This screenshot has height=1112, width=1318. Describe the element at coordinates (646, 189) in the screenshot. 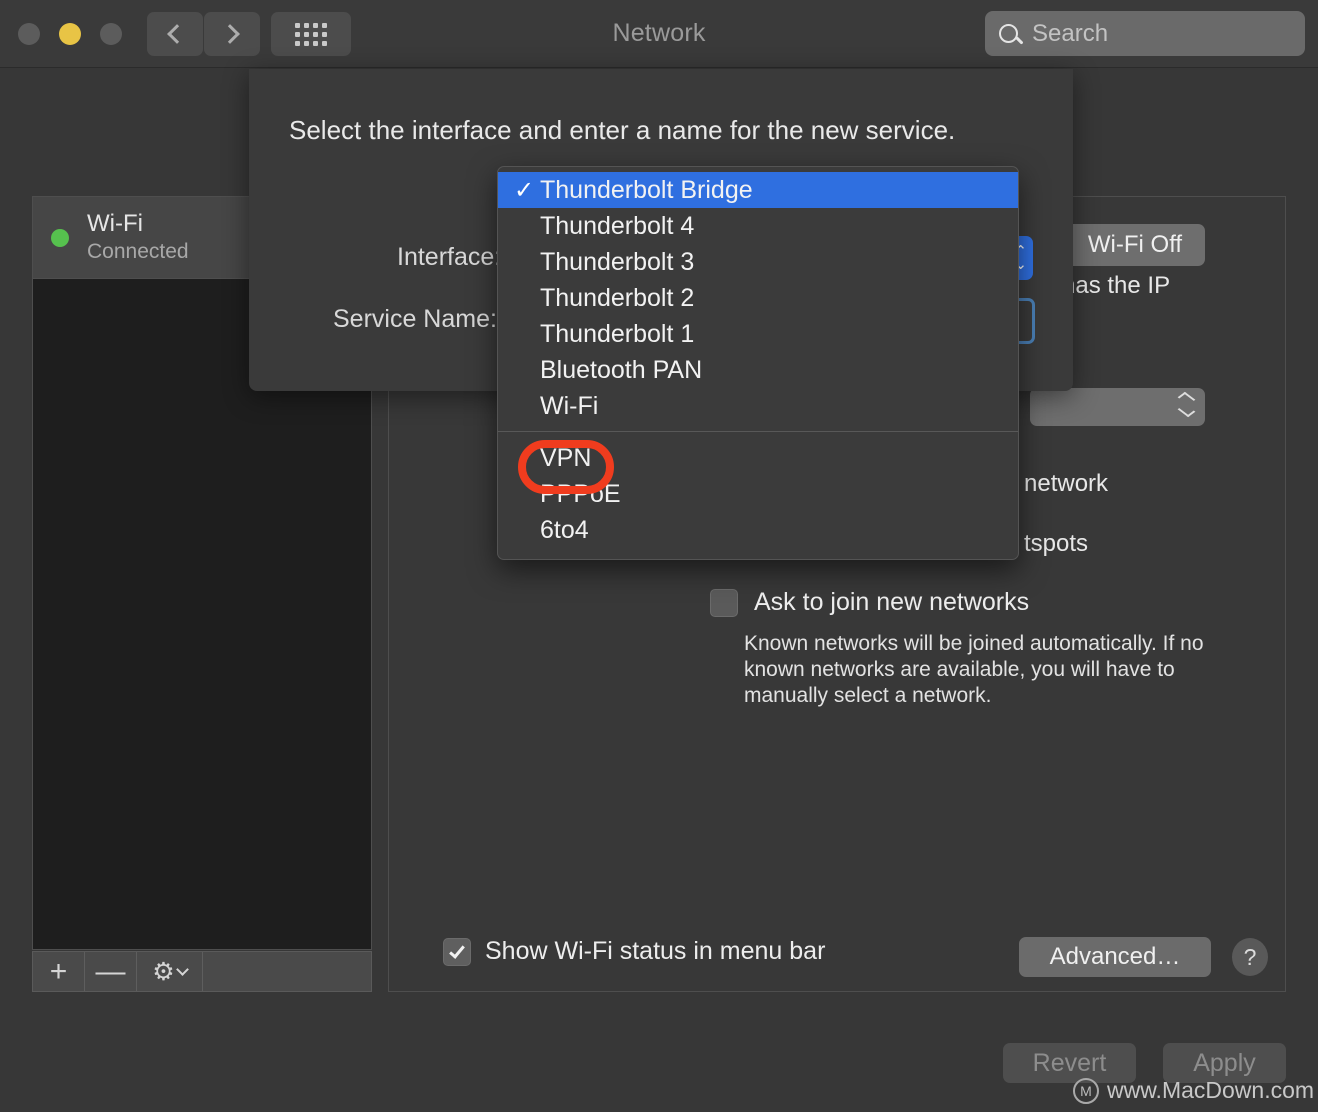

I see `menu-item-label: Thunderbolt Bridge` at that location.